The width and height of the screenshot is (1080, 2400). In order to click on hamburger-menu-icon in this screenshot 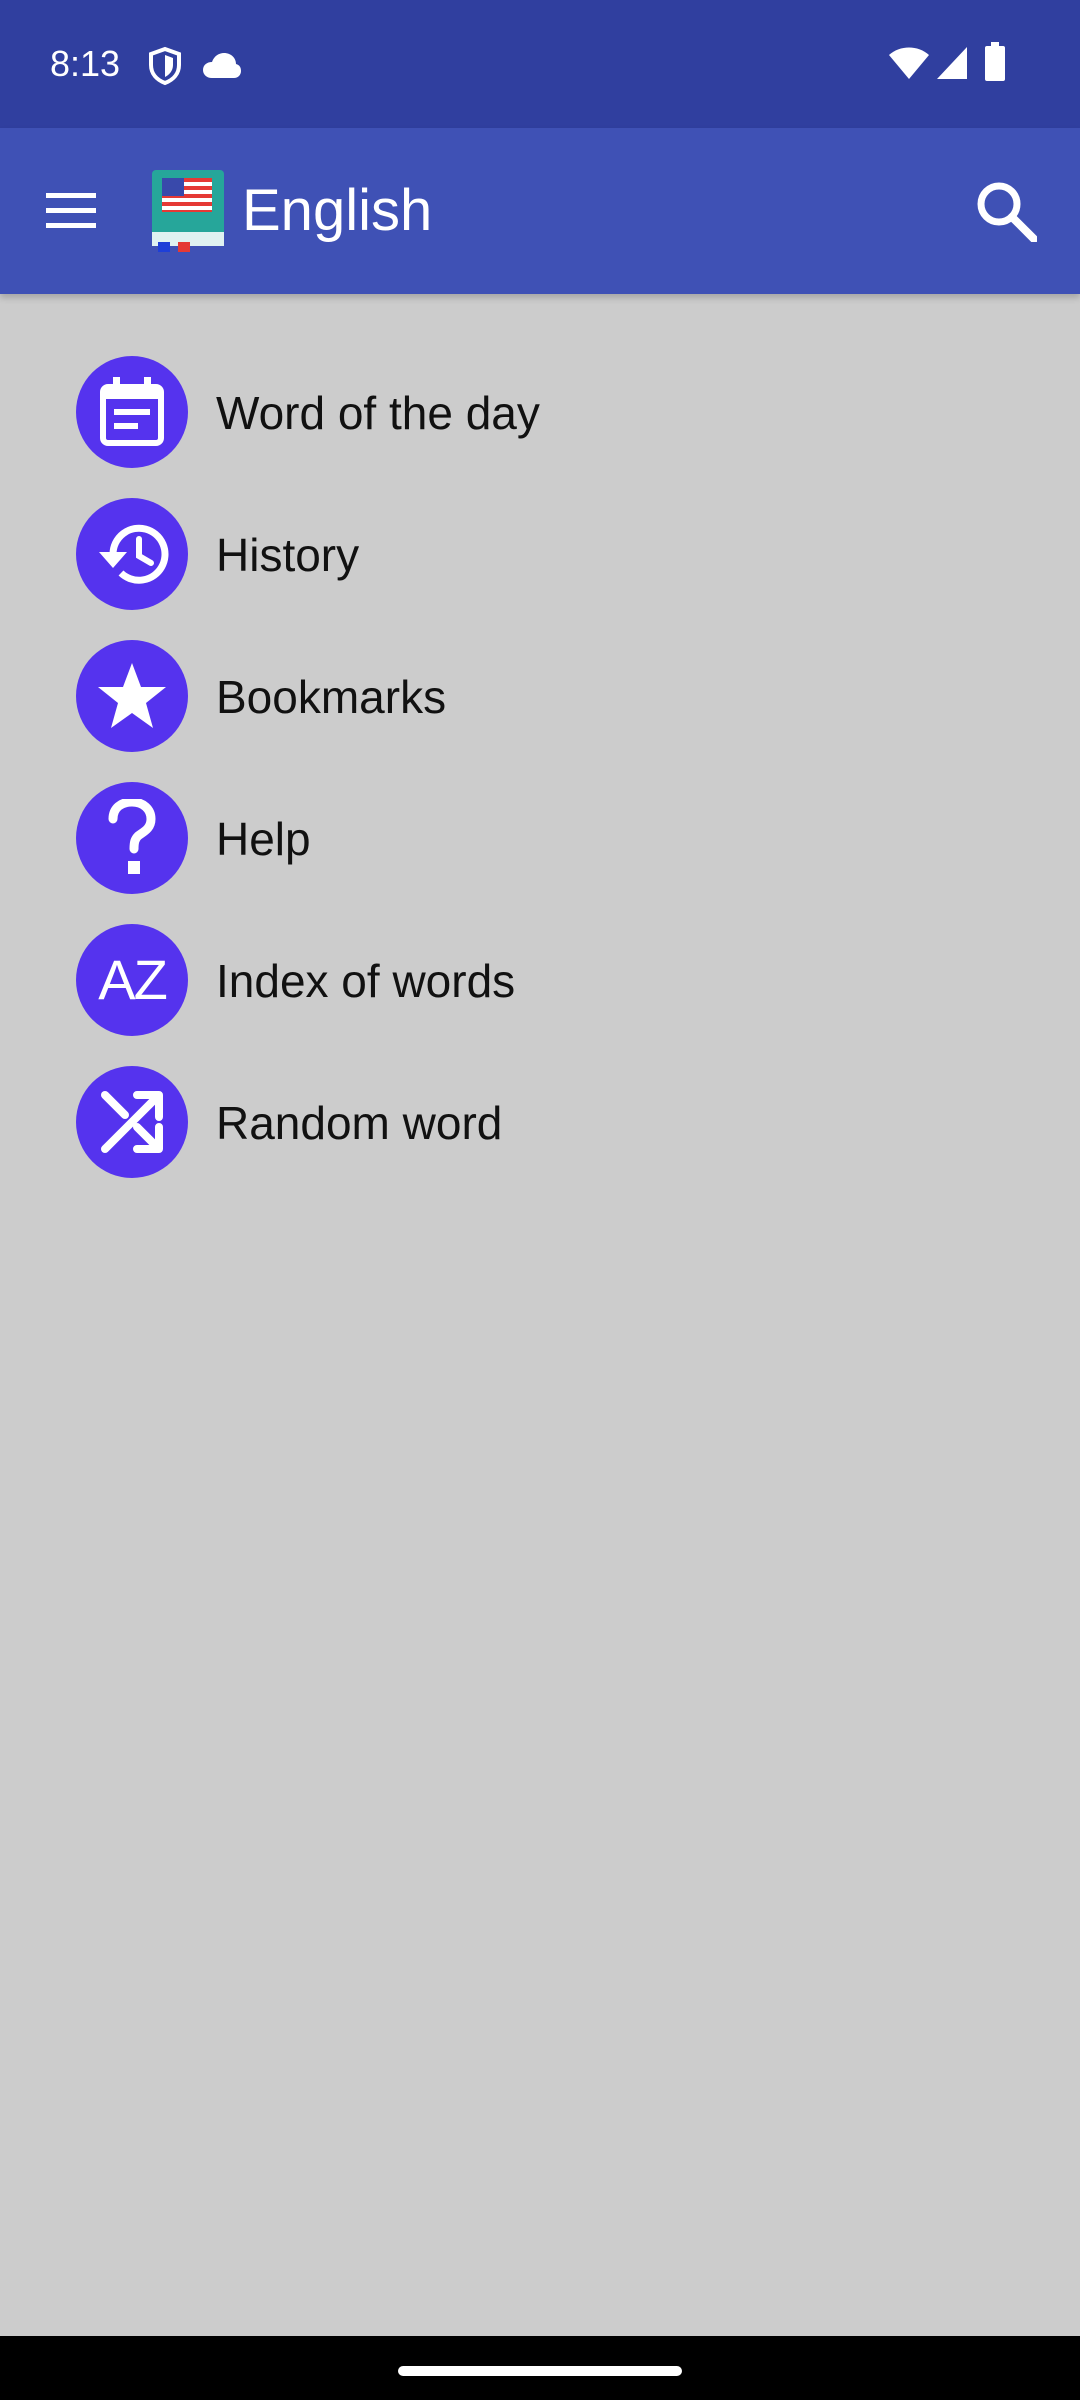, I will do `click(71, 210)`.